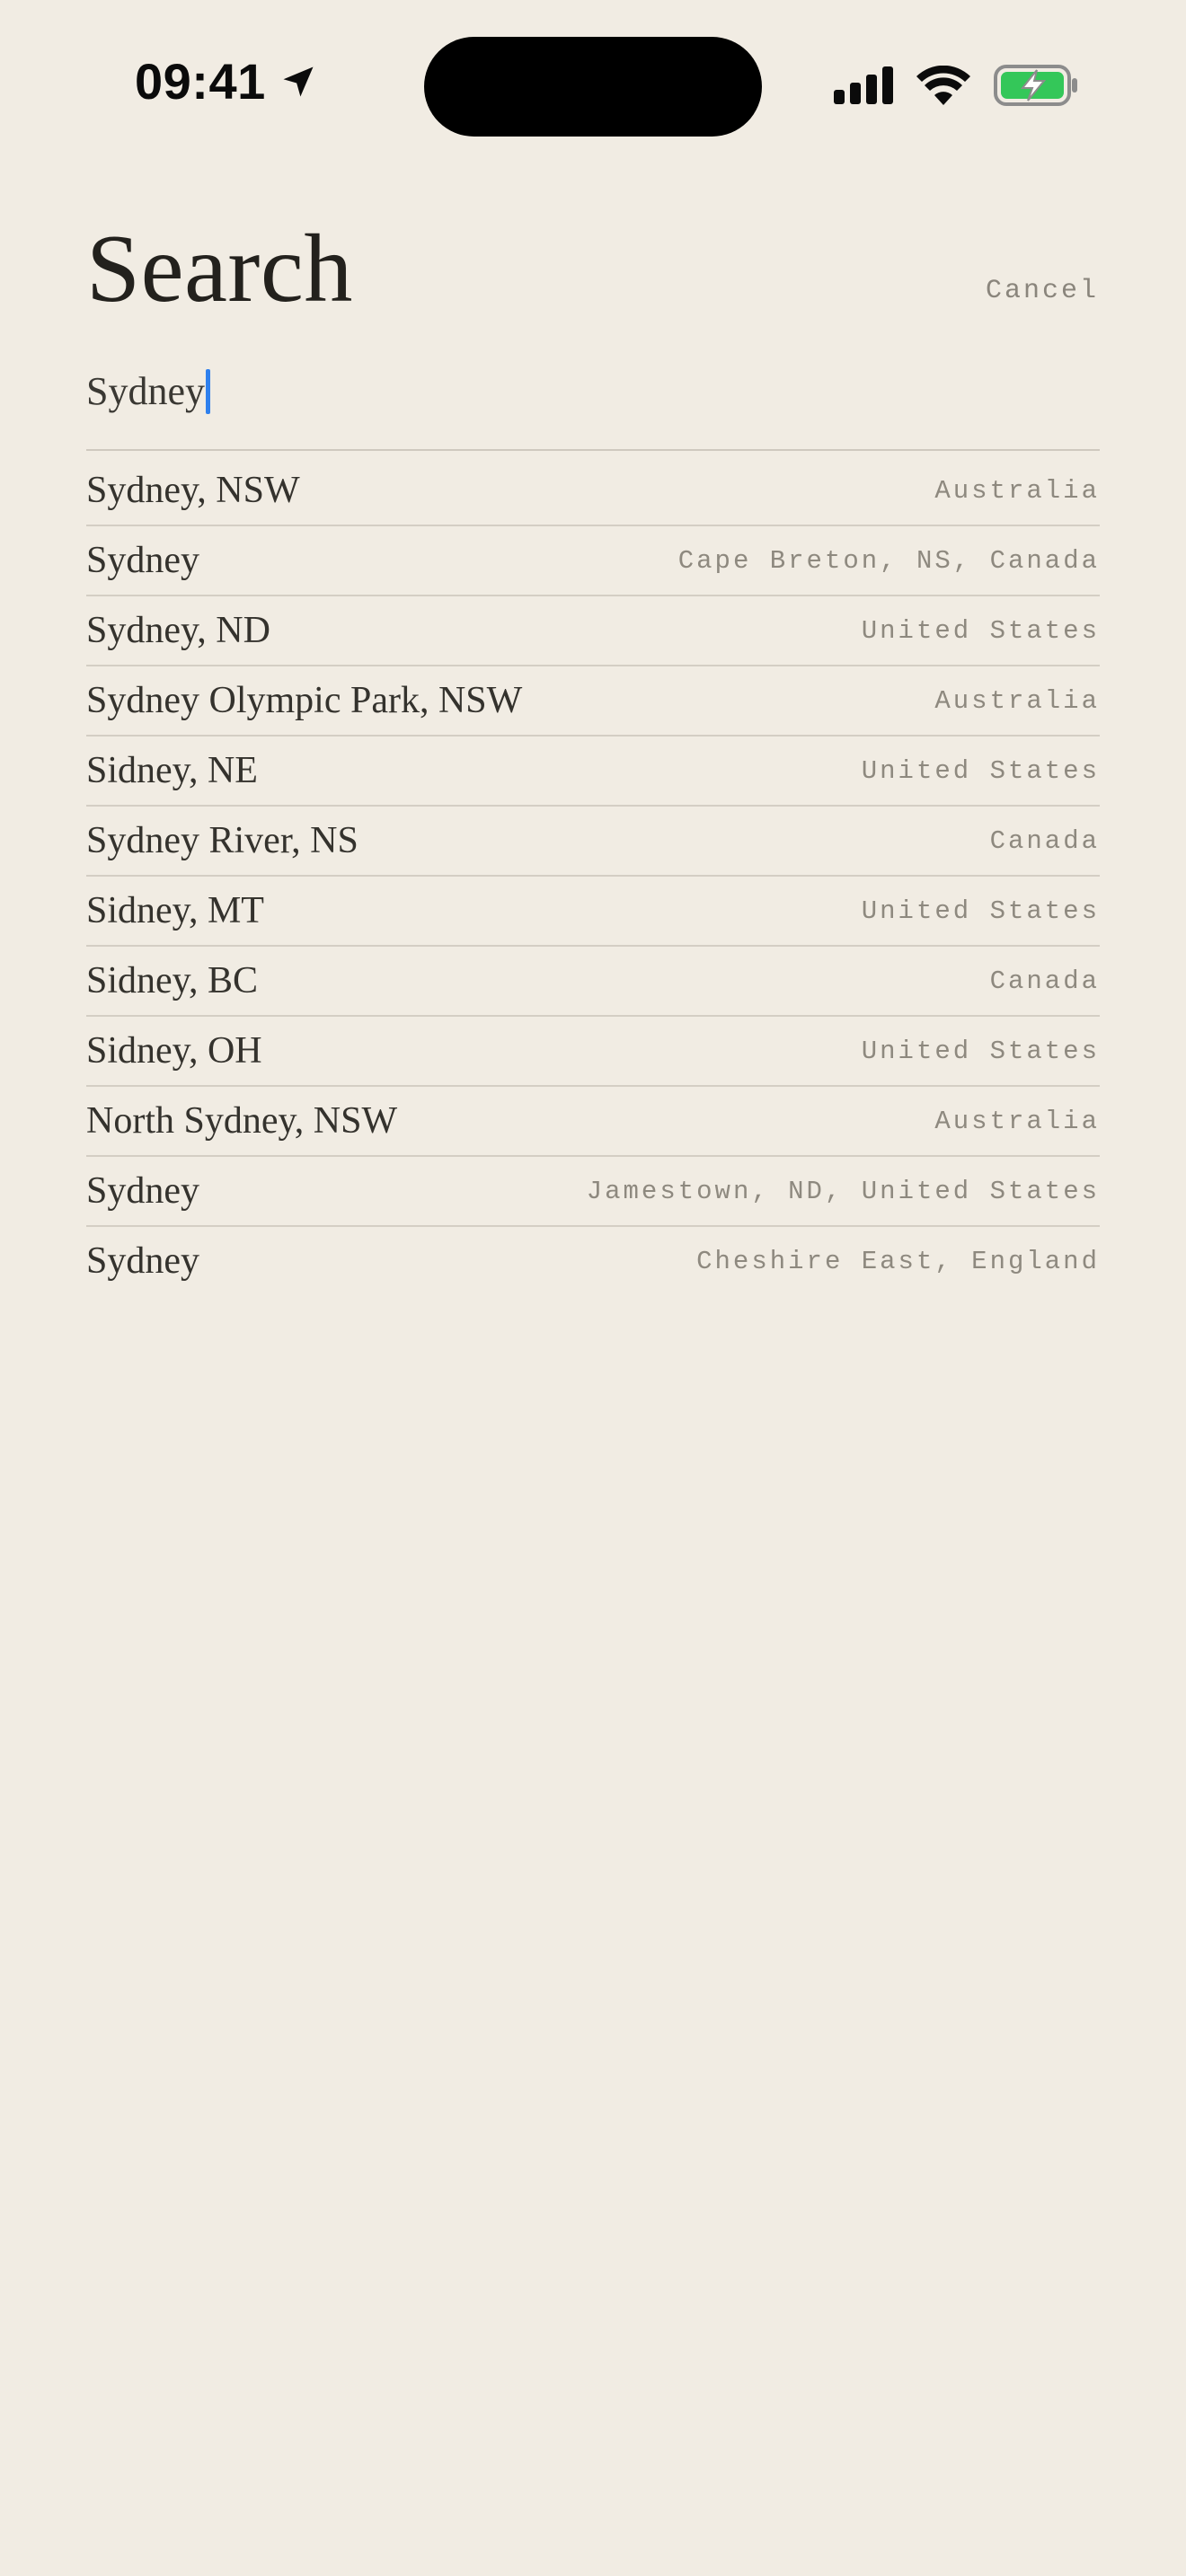  I want to click on list-item: Sydney Cheshire East, England, so click(593, 1261).